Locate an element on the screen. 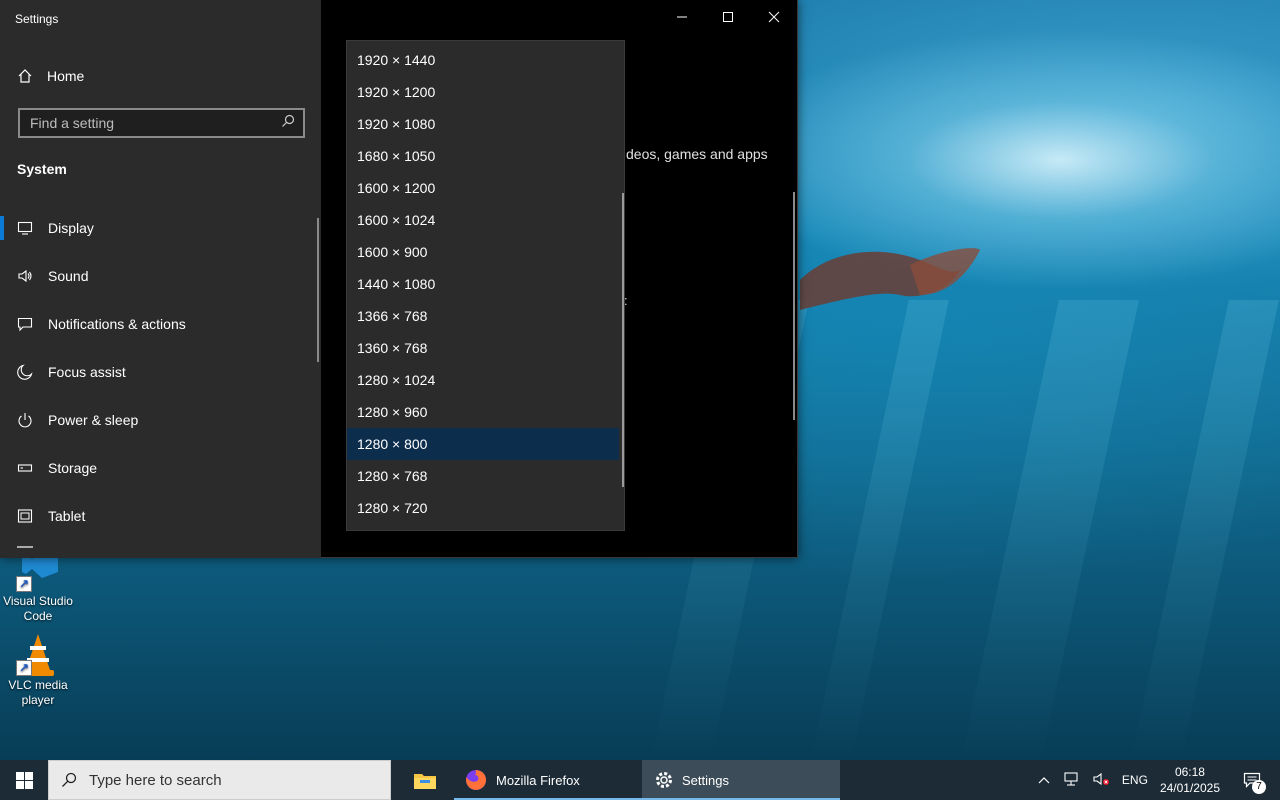  sidebar-scrollbar is located at coordinates (318, 290).